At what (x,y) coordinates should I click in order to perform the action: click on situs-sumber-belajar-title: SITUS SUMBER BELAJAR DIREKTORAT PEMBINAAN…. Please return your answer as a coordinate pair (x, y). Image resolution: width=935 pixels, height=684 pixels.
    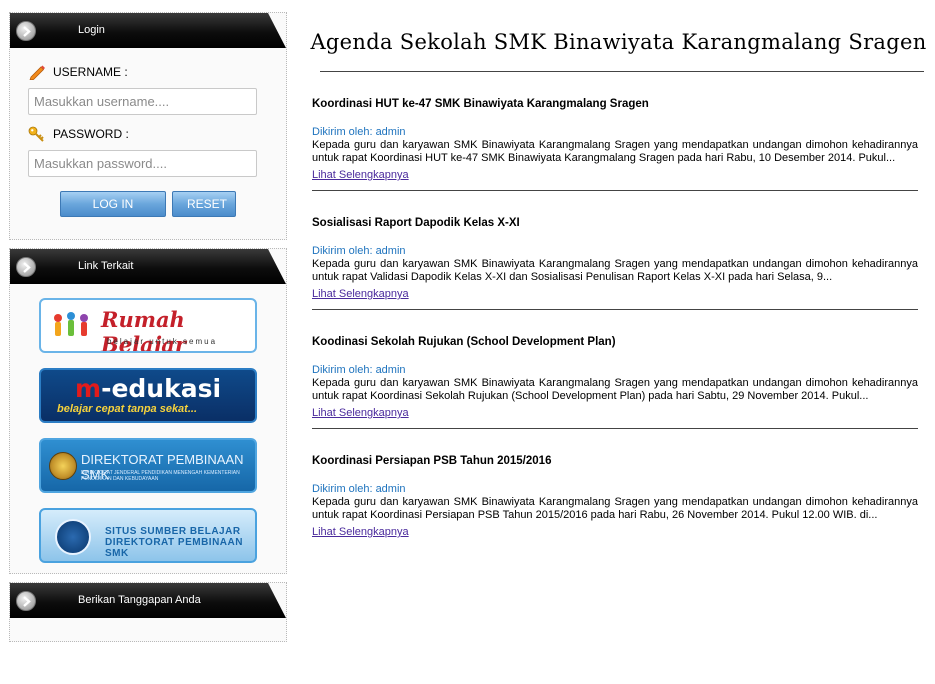
    Looking at the image, I should click on (174, 542).